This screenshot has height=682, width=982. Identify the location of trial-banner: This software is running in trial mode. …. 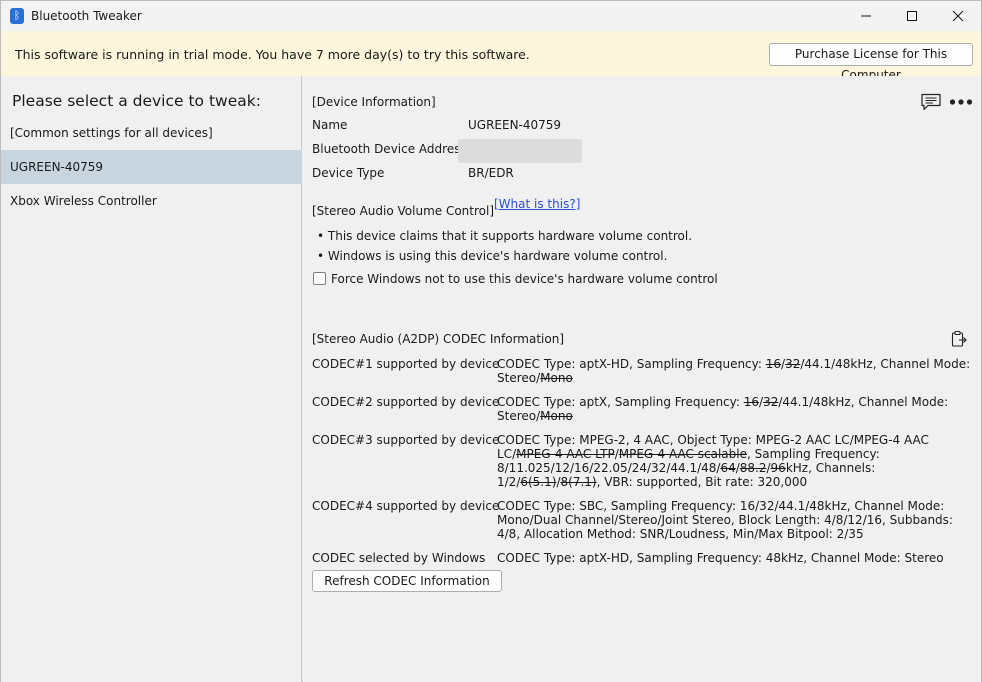
(491, 56).